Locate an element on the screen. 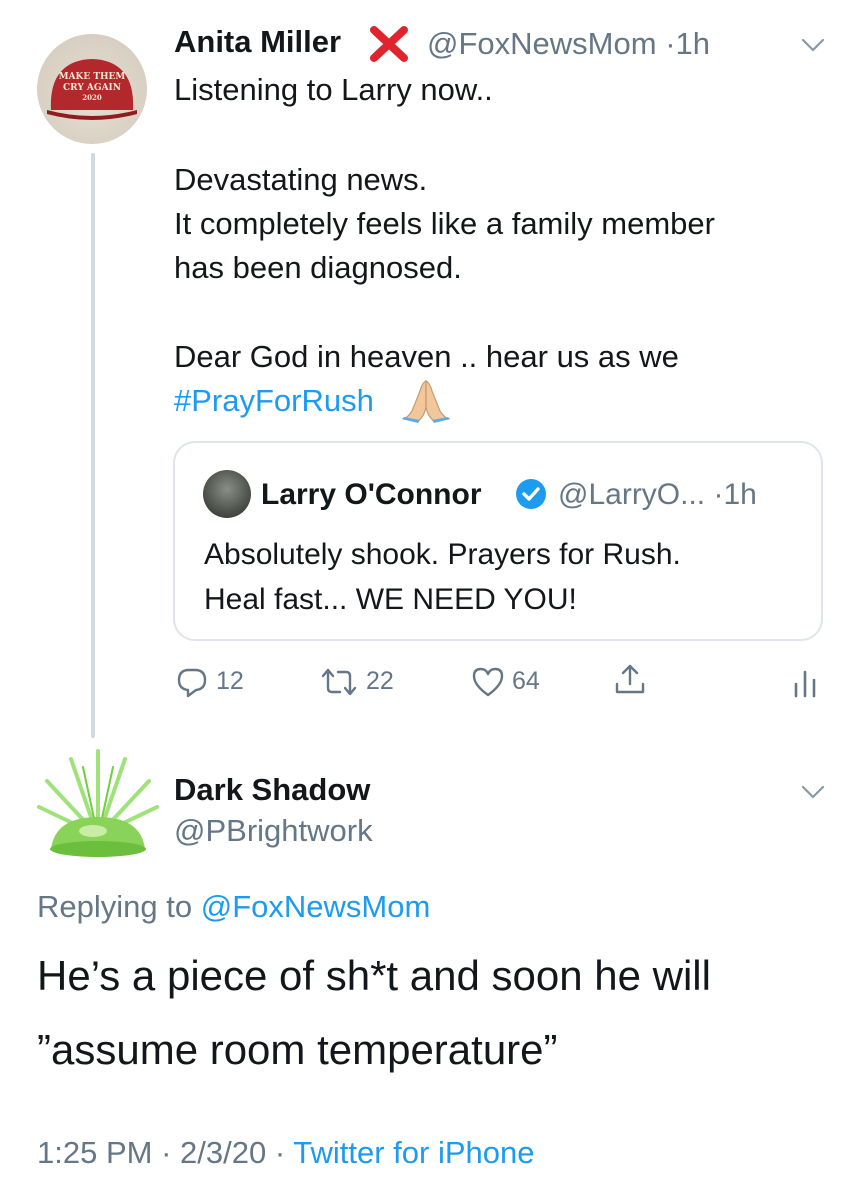 The height and width of the screenshot is (1200, 861). replying-prefix: Replying to is located at coordinates (115, 906).